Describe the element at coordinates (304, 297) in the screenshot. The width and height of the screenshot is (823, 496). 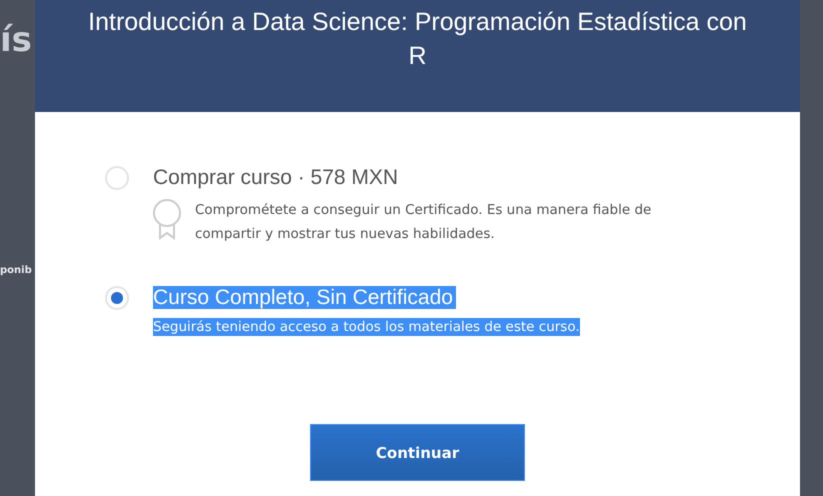
I see `option-label: Curso Completo, Sin Certificado` at that location.